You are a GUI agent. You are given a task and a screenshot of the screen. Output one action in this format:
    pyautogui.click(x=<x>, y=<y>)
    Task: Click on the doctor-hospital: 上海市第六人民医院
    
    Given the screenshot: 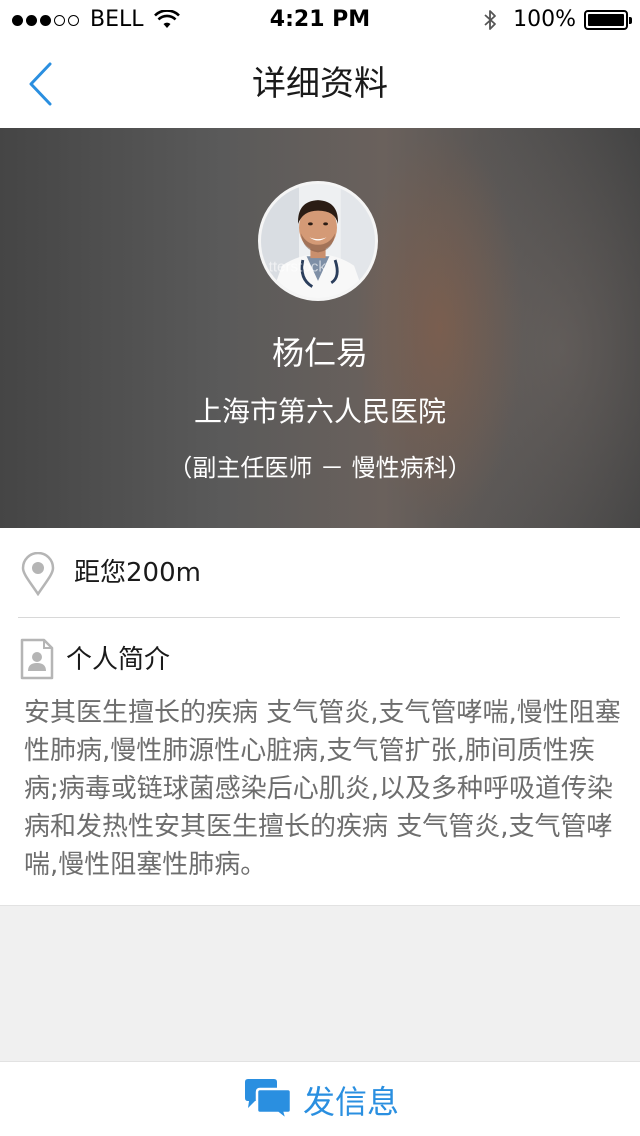 What is the action you would take?
    pyautogui.click(x=319, y=411)
    